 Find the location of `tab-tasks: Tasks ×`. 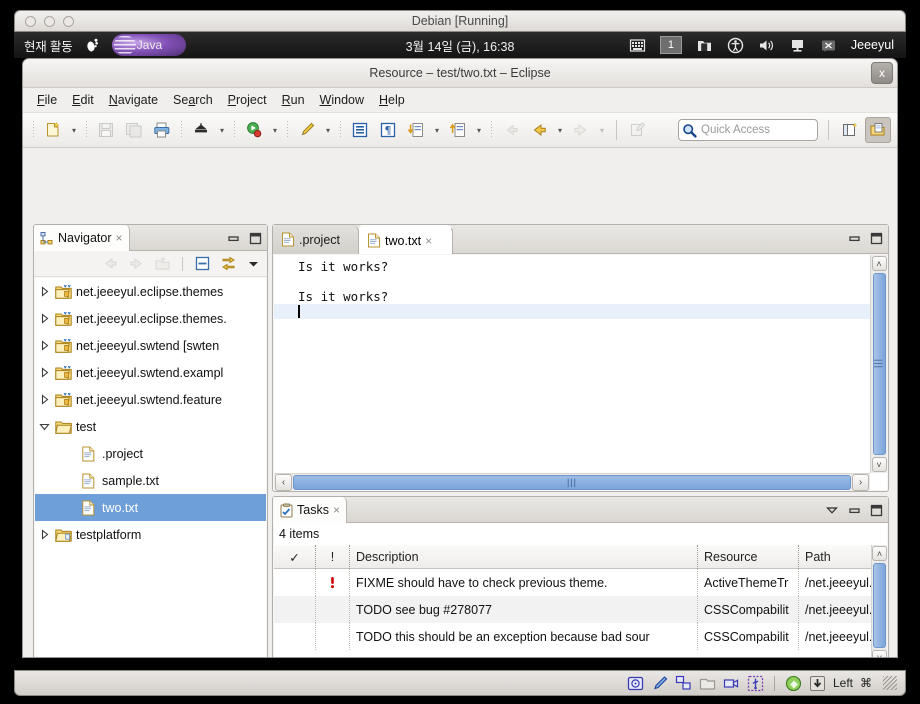

tab-tasks: Tasks × is located at coordinates (310, 510).